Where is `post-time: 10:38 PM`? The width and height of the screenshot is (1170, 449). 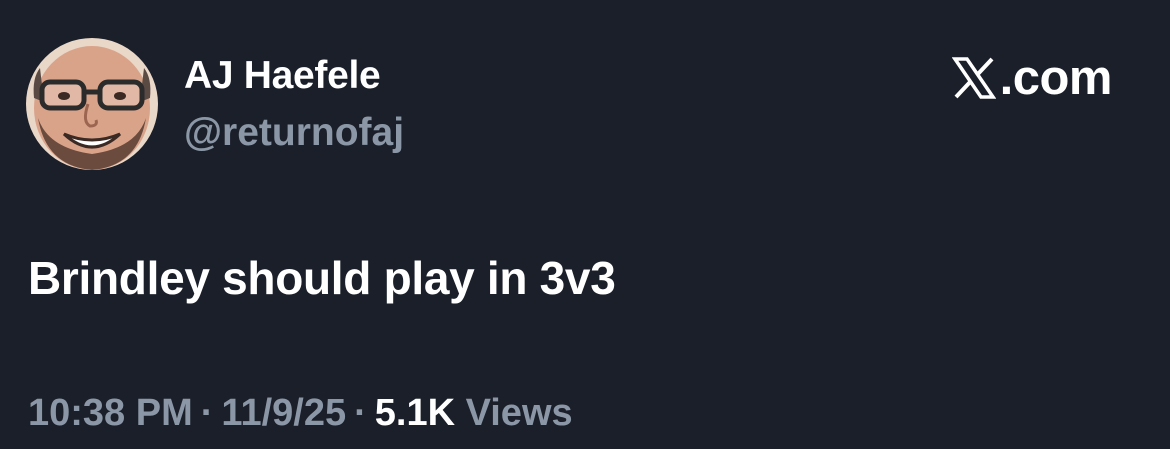
post-time: 10:38 PM is located at coordinates (110, 413).